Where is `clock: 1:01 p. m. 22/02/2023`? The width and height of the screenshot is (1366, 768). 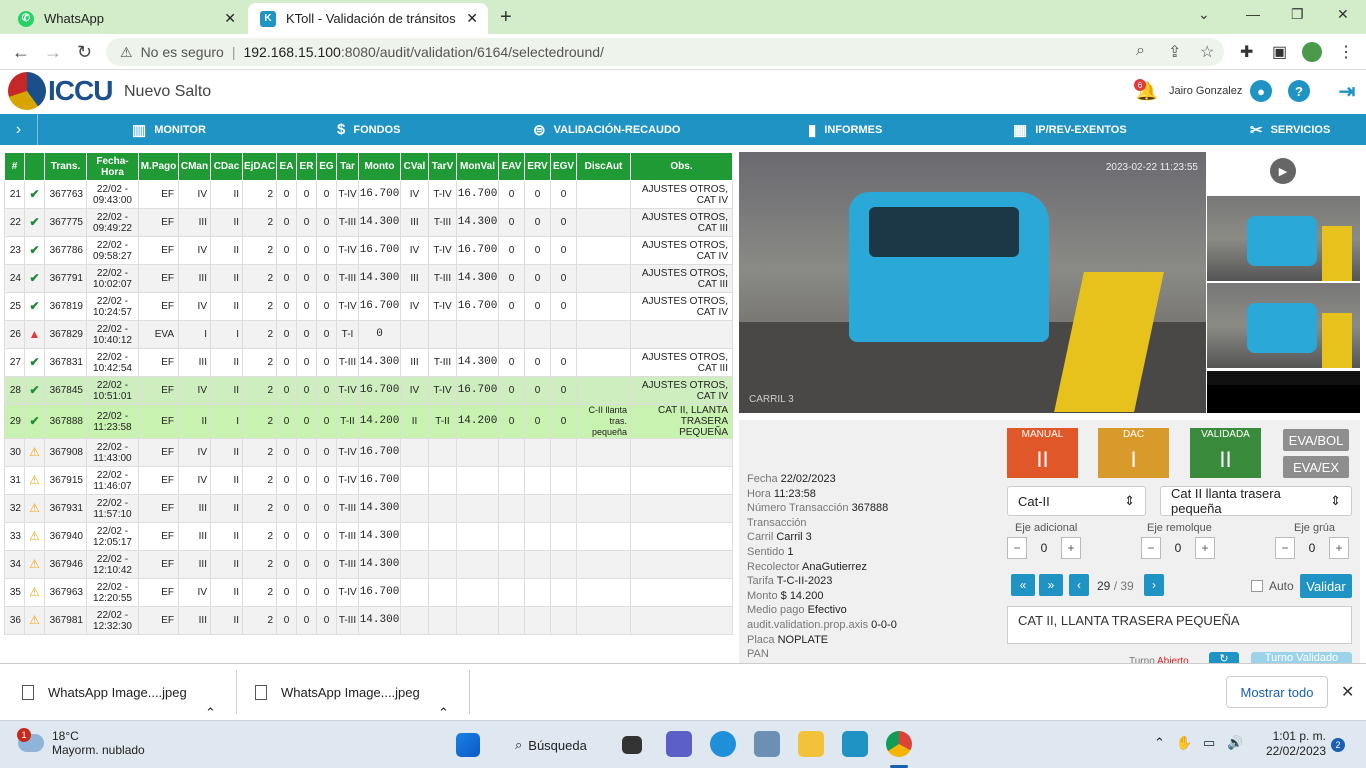 clock: 1:01 p. m. 22/02/2023 is located at coordinates (1294, 744).